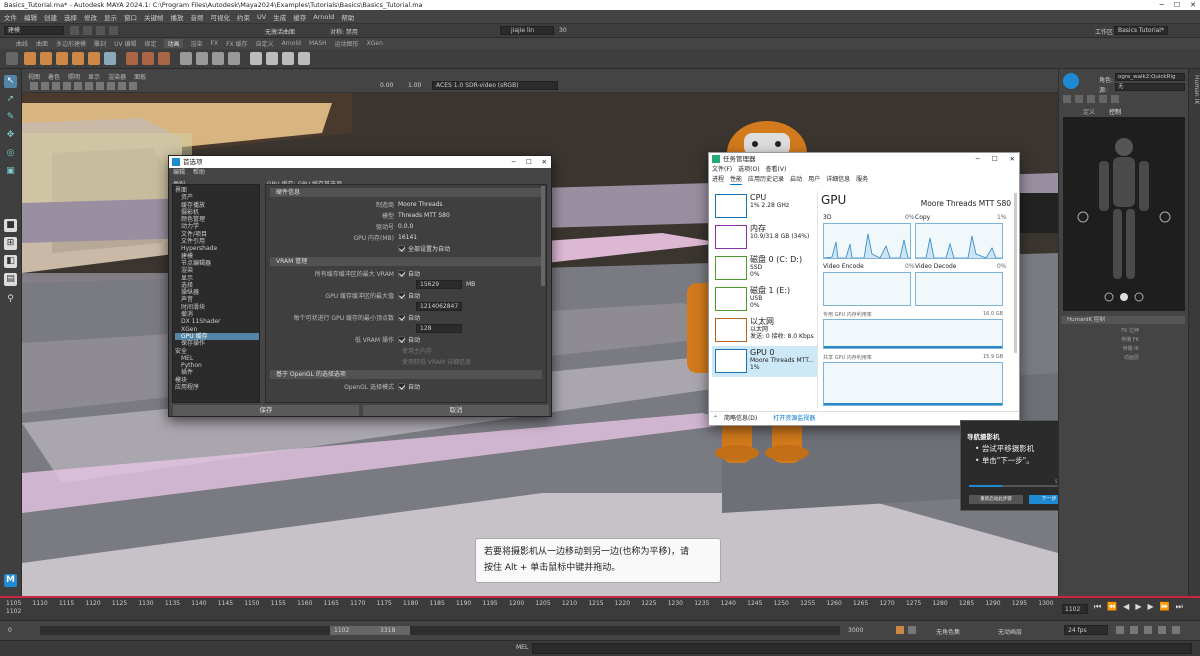  Describe the element at coordinates (1010, 631) in the screenshot. I see `anim-layer: 无动画层` at that location.